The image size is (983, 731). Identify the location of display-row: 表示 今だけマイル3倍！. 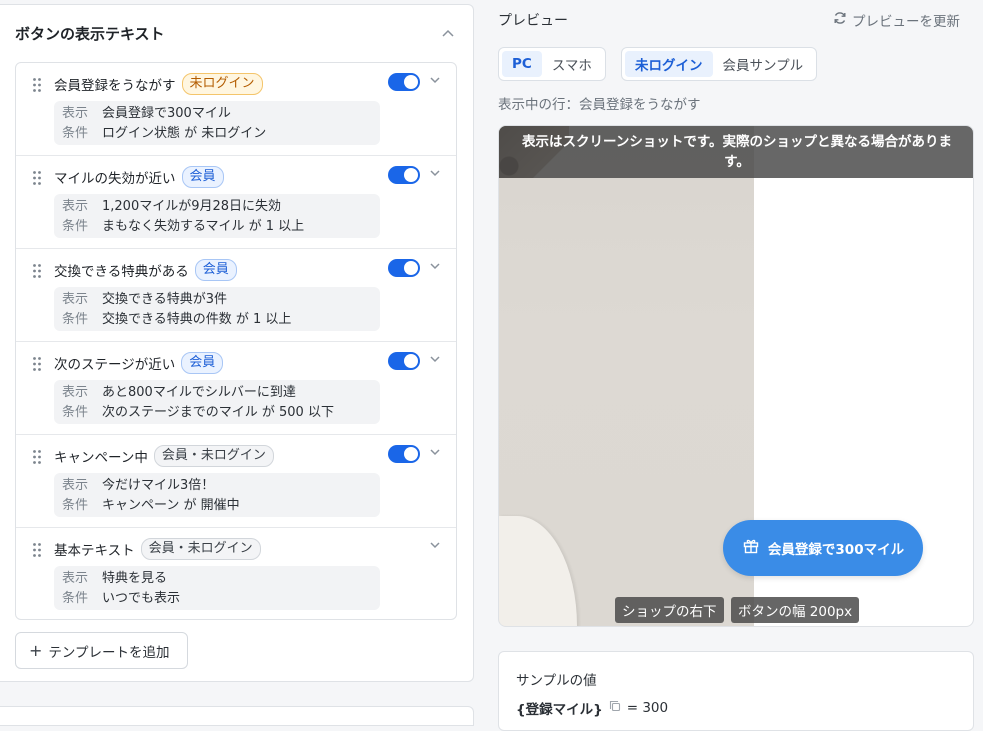
(217, 486).